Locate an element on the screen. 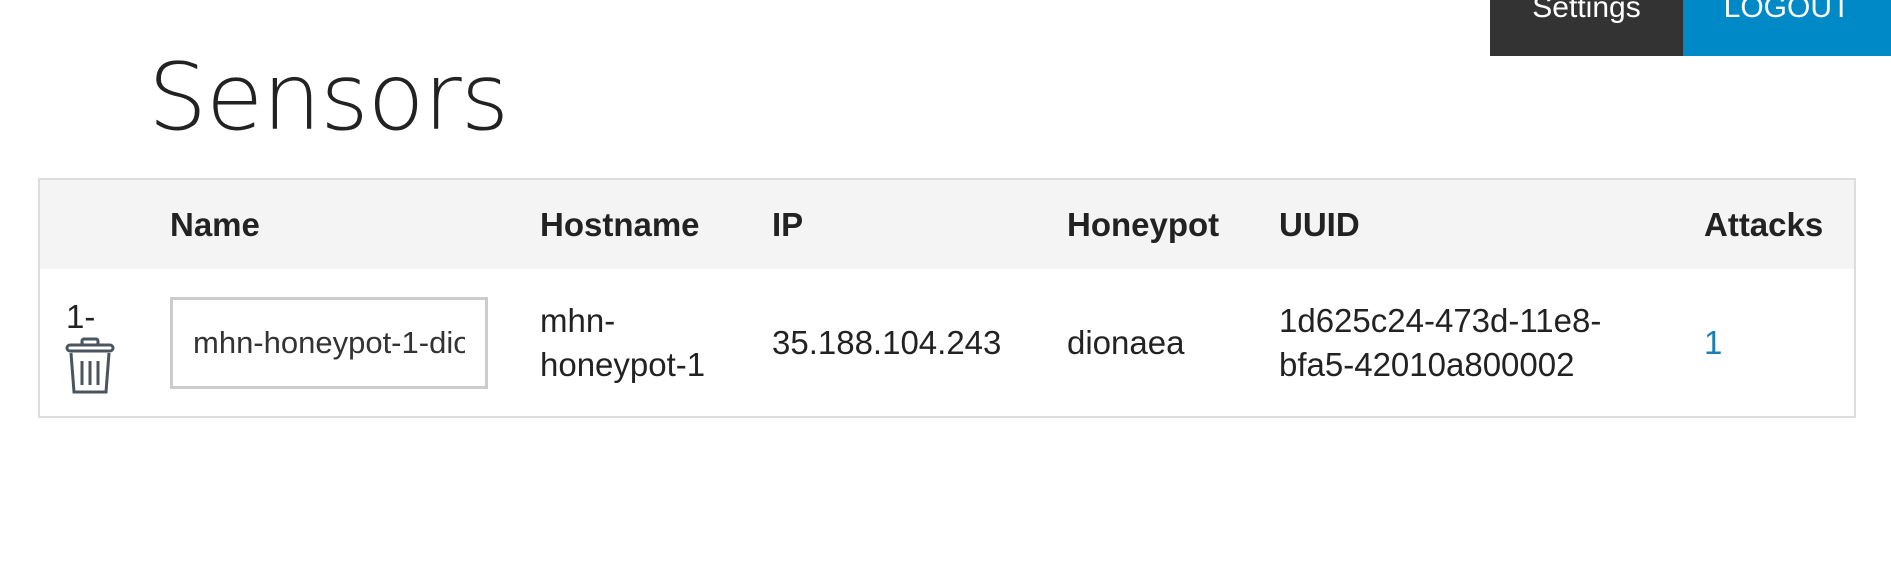 The image size is (1891, 574). header-name: Name is located at coordinates (215, 224).